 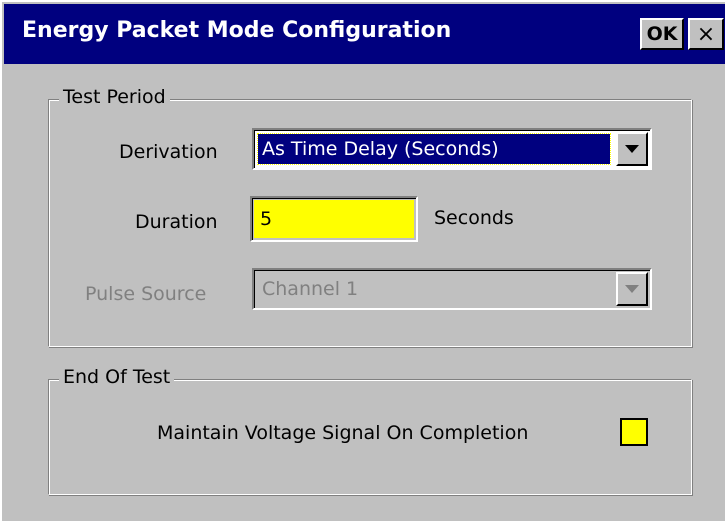 I want to click on ok-button: OK, so click(x=662, y=34).